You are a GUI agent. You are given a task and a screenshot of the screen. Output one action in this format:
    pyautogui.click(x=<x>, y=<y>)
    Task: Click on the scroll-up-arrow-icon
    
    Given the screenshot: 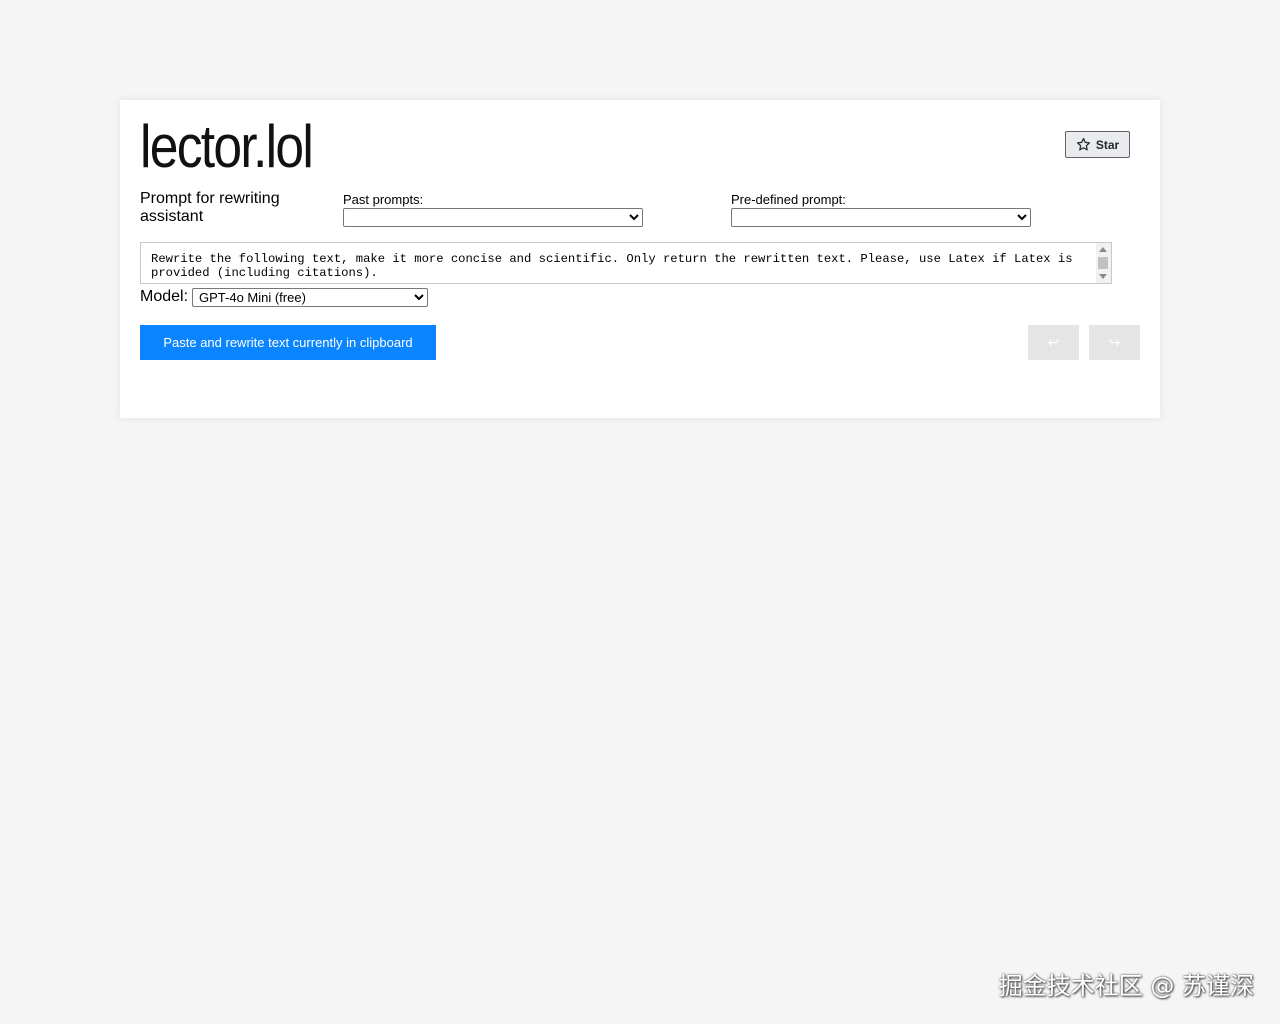 What is the action you would take?
    pyautogui.click(x=1103, y=249)
    